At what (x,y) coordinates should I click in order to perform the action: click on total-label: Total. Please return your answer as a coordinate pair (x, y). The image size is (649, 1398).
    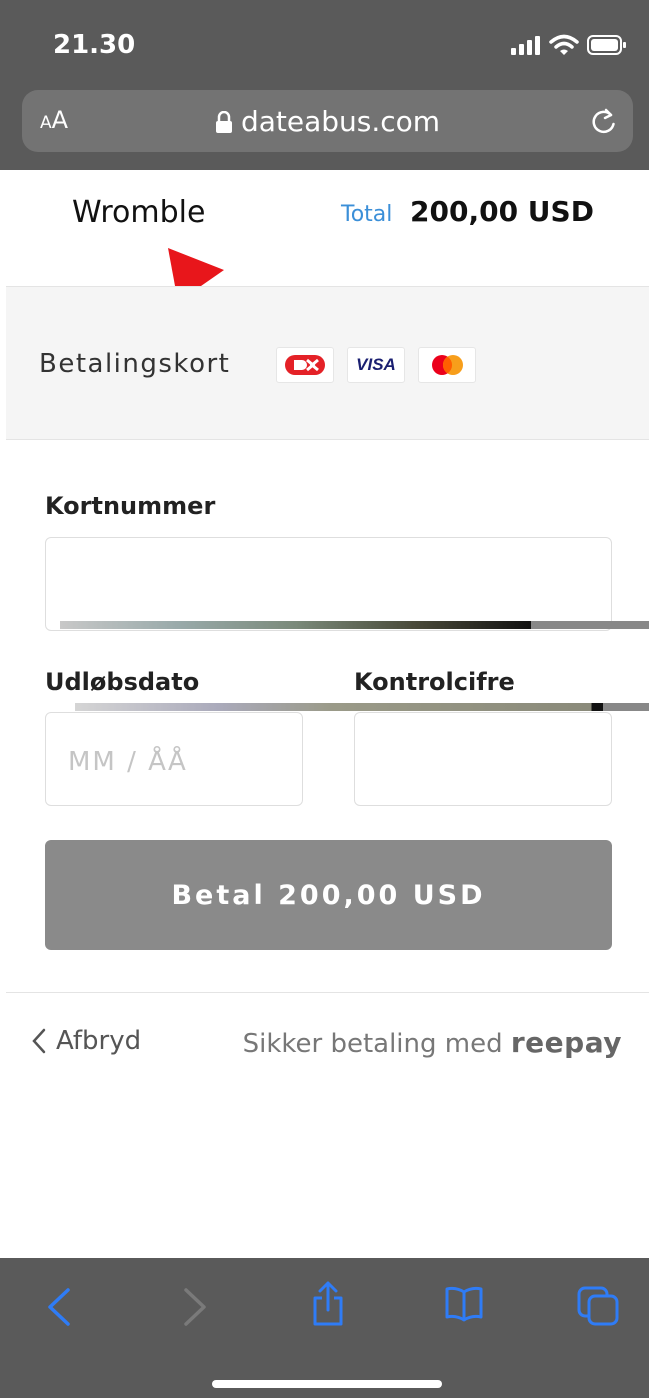
    Looking at the image, I should click on (367, 214).